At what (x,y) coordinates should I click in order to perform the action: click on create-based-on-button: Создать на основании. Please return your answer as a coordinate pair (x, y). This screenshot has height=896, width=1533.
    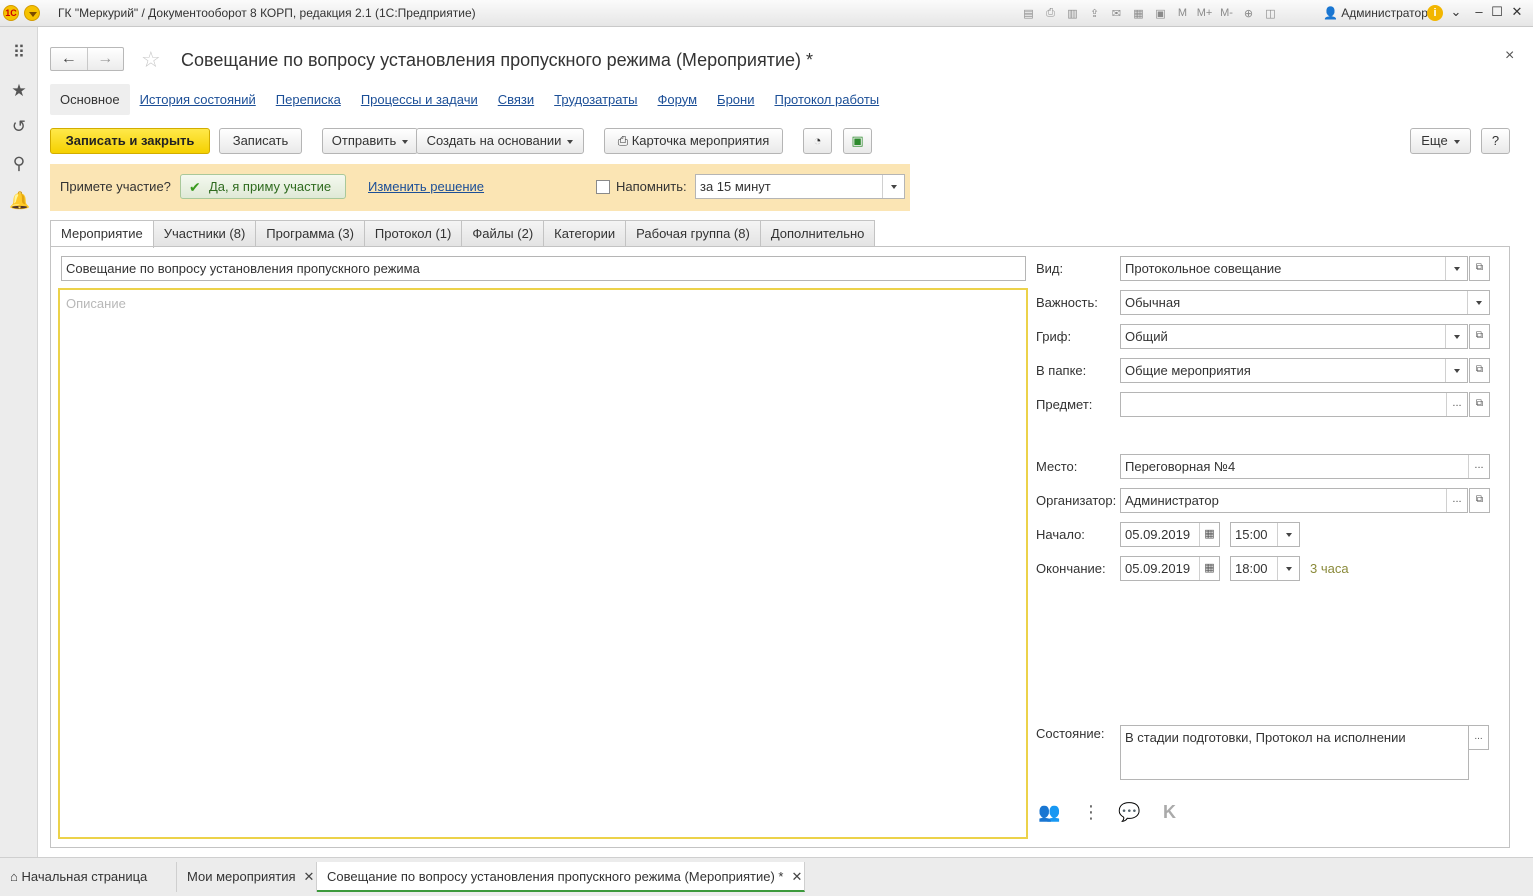
    Looking at the image, I should click on (500, 141).